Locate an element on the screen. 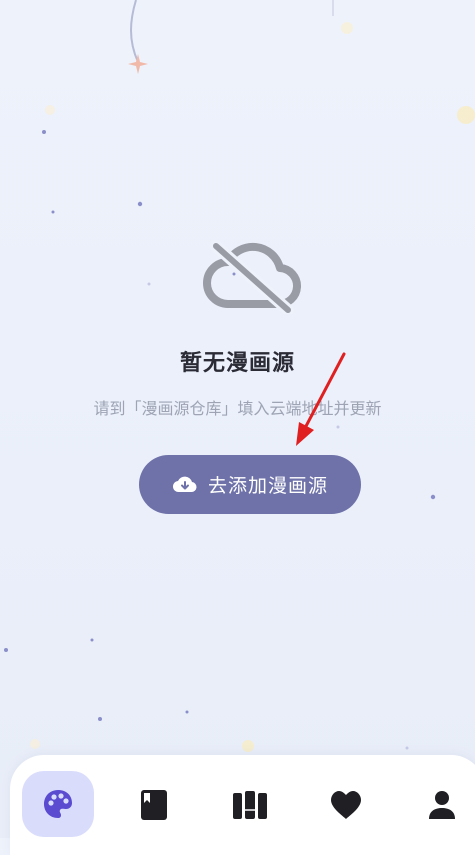 This screenshot has width=475, height=855. bottom-nav is located at coordinates (242, 805).